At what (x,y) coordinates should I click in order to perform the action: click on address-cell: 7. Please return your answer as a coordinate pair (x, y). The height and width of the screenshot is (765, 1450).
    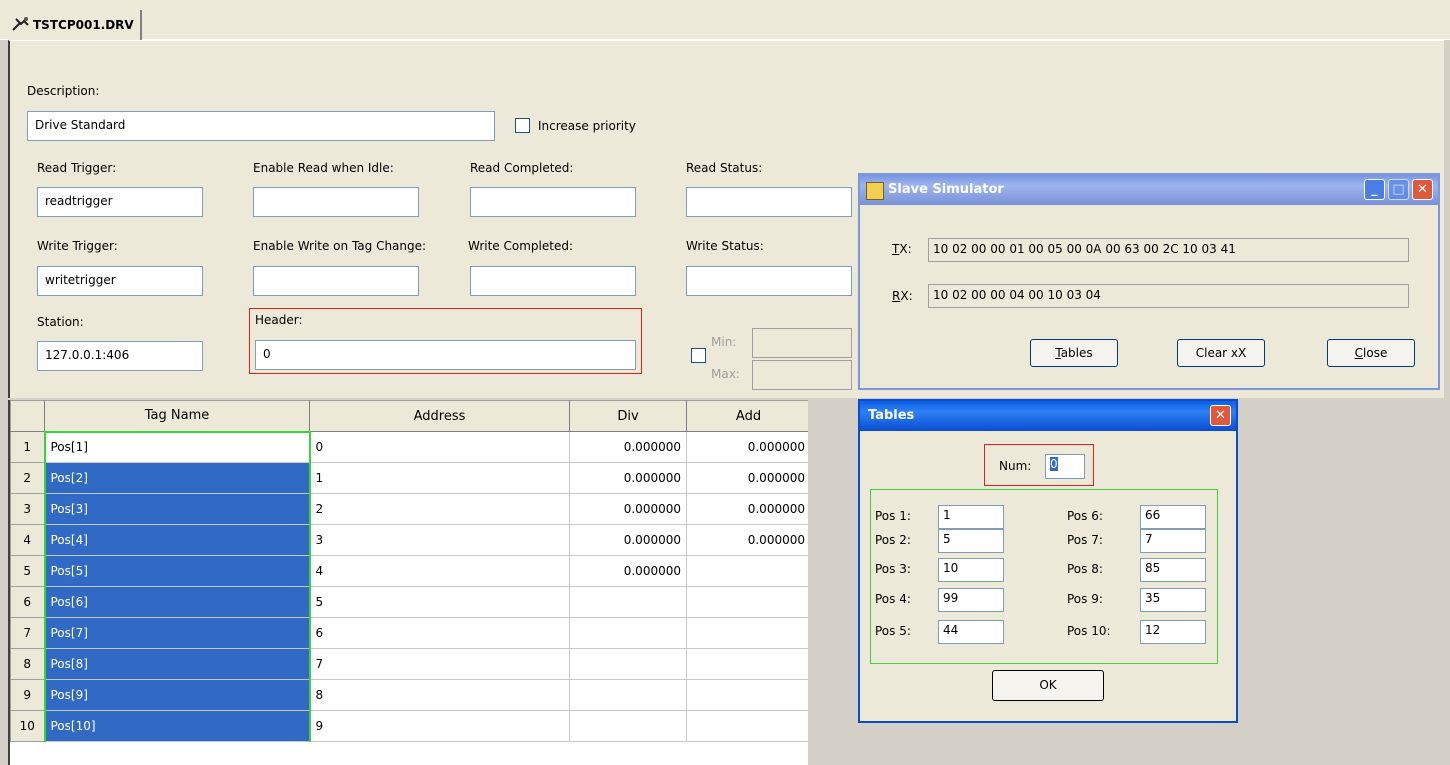
    Looking at the image, I should click on (439, 664).